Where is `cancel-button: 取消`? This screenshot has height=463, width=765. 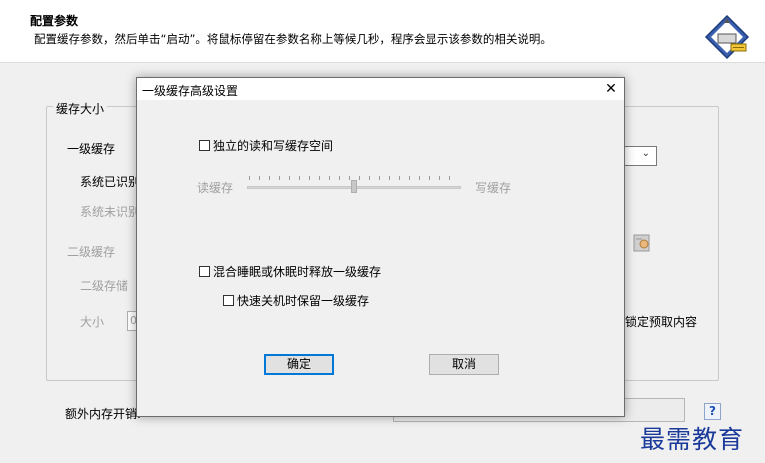 cancel-button: 取消 is located at coordinates (464, 364).